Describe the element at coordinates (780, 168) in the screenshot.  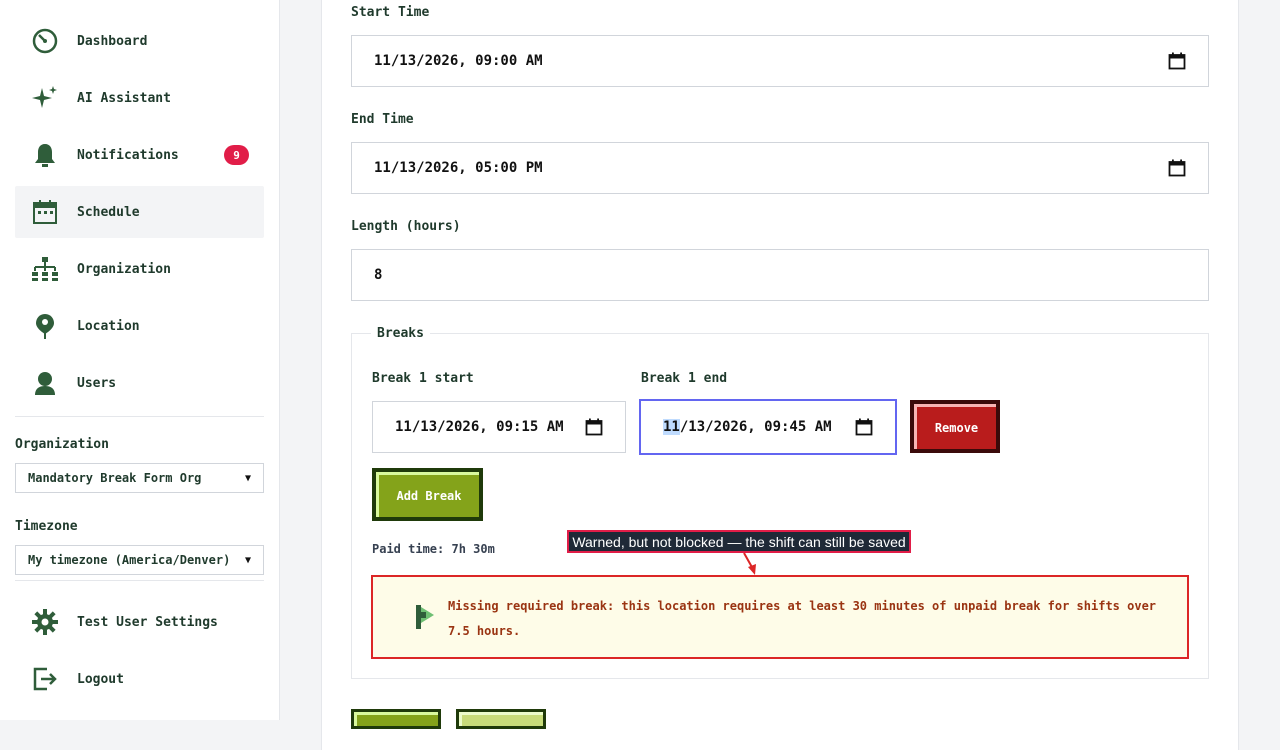
I see `end-time-input: 11/13/2026, 05:00 PM` at that location.